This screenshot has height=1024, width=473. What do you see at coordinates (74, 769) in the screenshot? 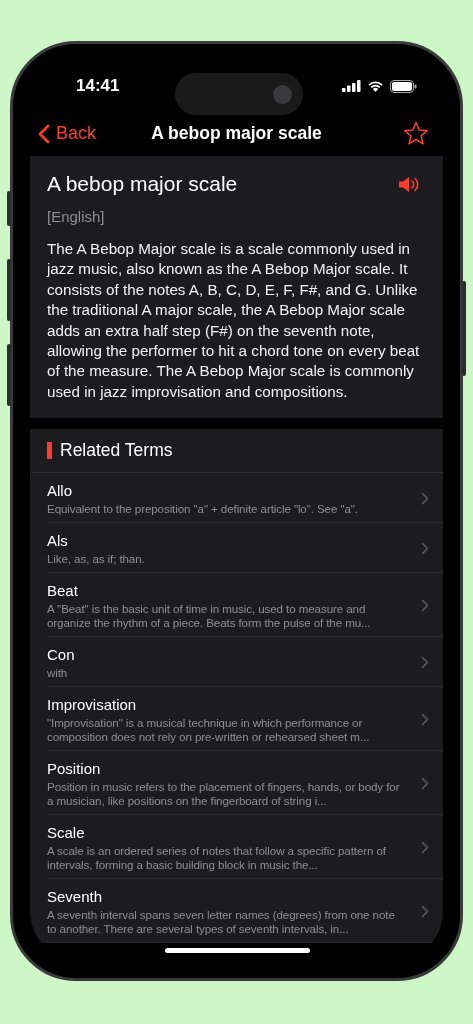
I see `related-term: Position` at bounding box center [74, 769].